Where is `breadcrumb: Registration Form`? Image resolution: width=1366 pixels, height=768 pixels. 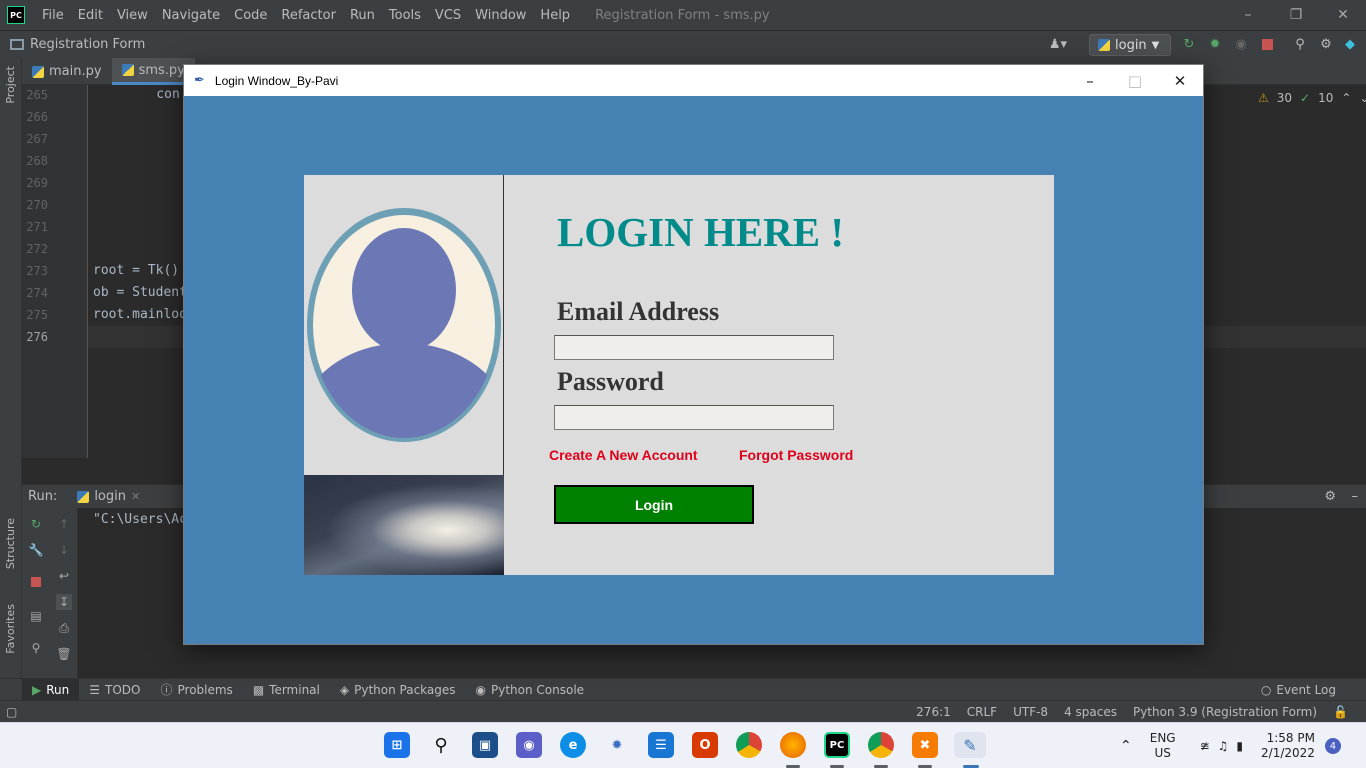
breadcrumb: Registration Form is located at coordinates (77, 44).